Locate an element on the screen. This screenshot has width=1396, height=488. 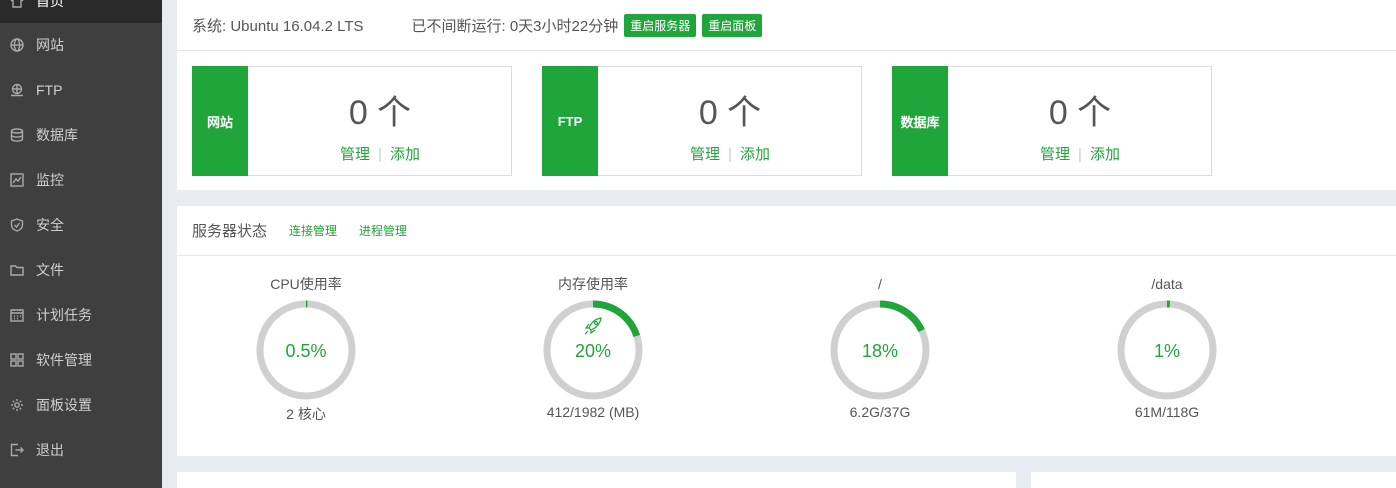
rocket-icon is located at coordinates (593, 326).